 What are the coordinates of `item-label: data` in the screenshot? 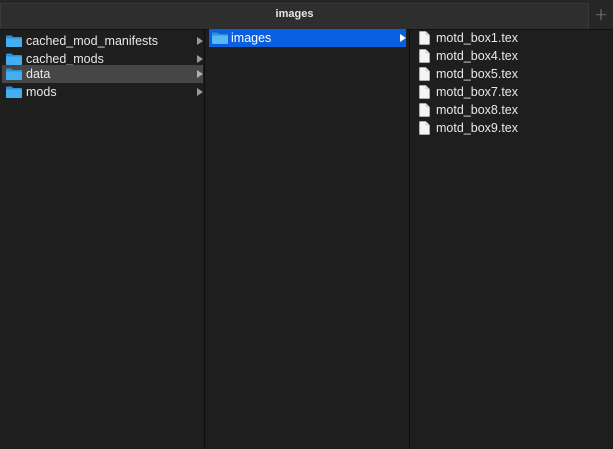 It's located at (38, 74).